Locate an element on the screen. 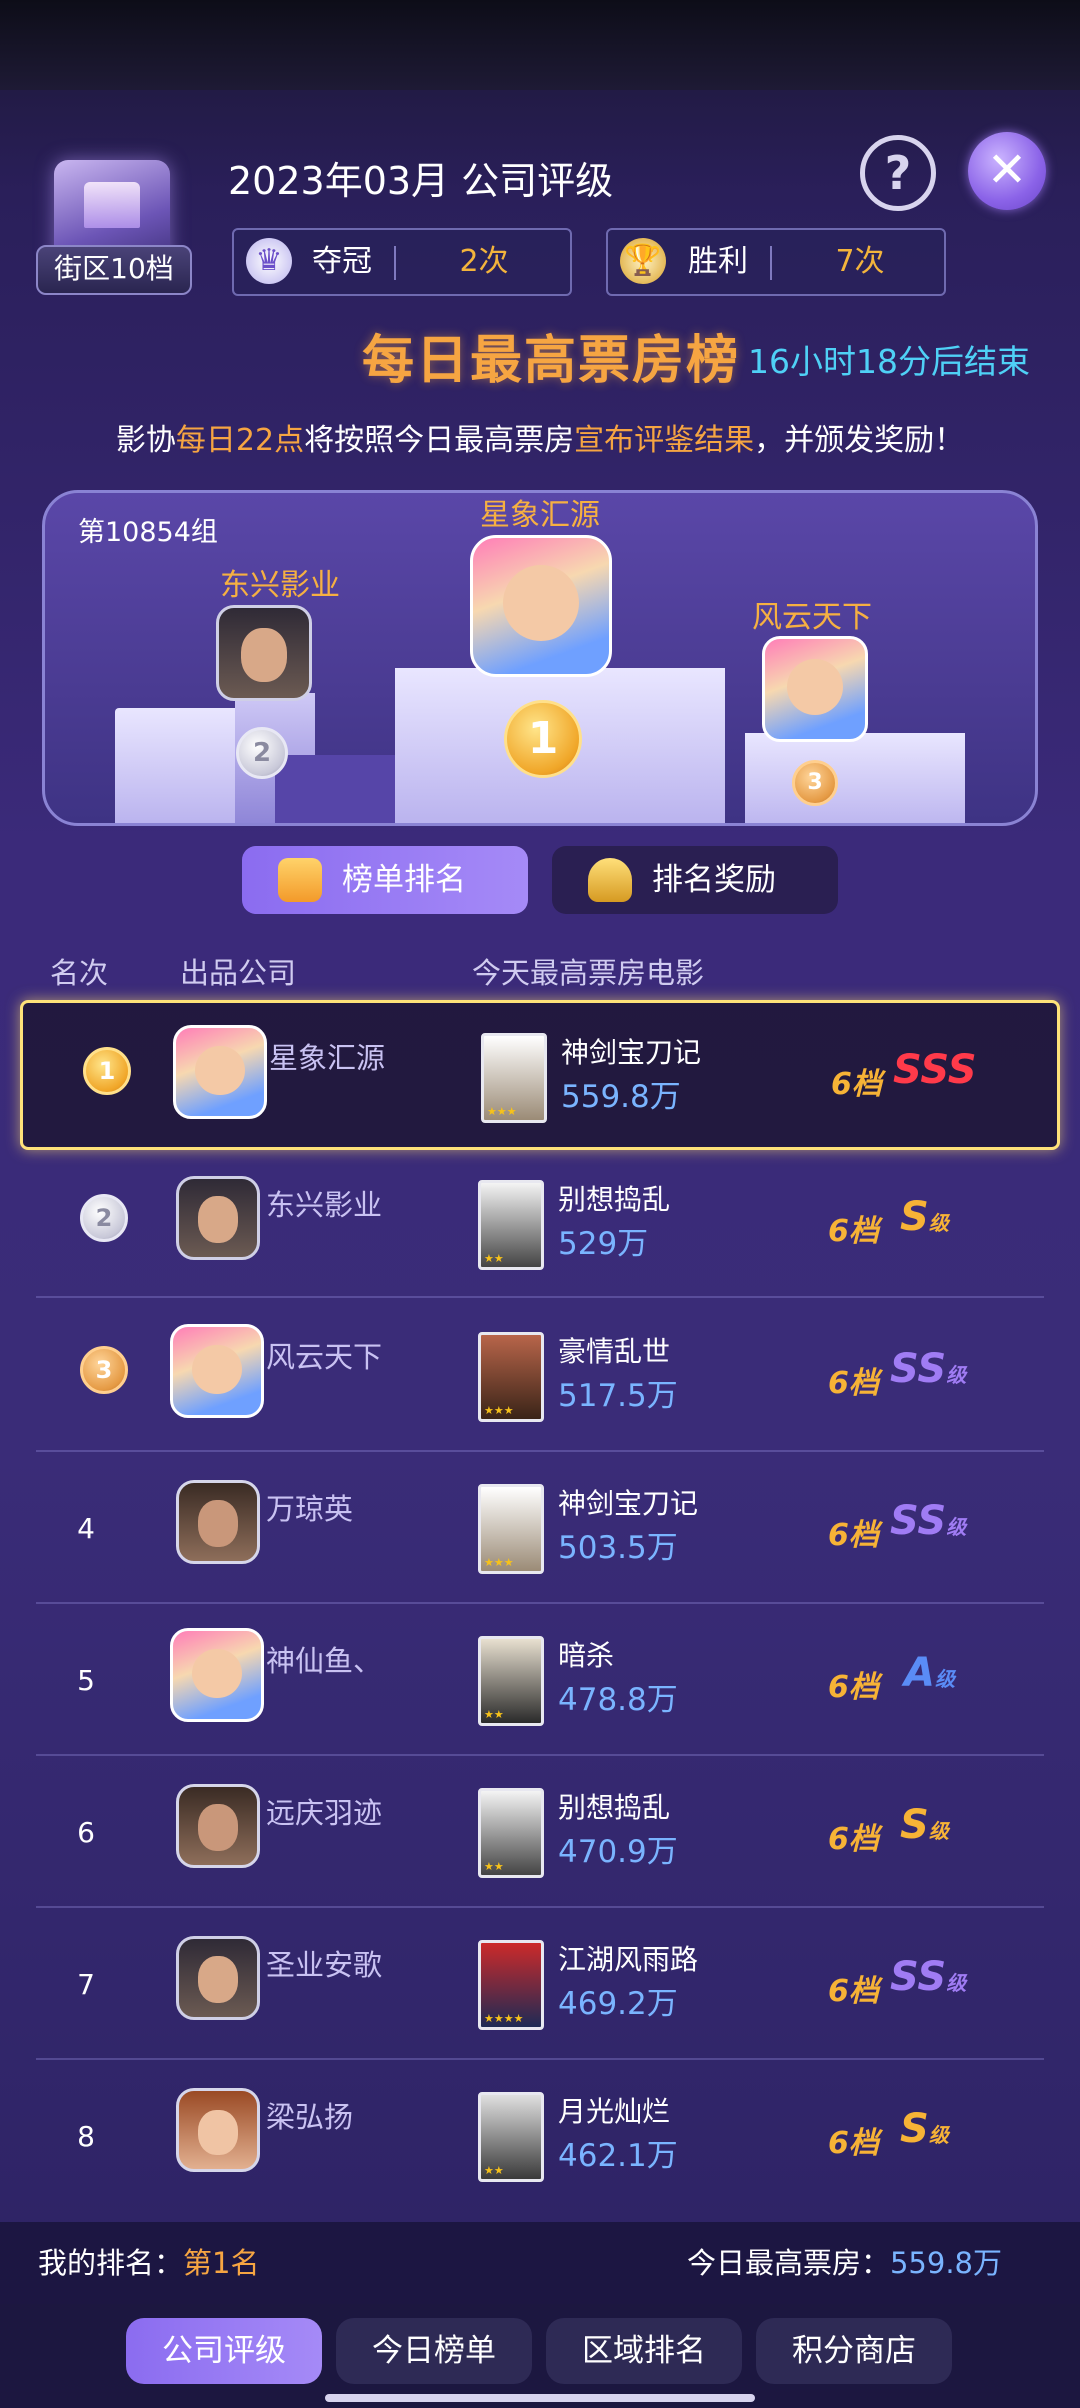 Image resolution: width=1080 pixels, height=2408 pixels. rank-number: 8 is located at coordinates (86, 2136).